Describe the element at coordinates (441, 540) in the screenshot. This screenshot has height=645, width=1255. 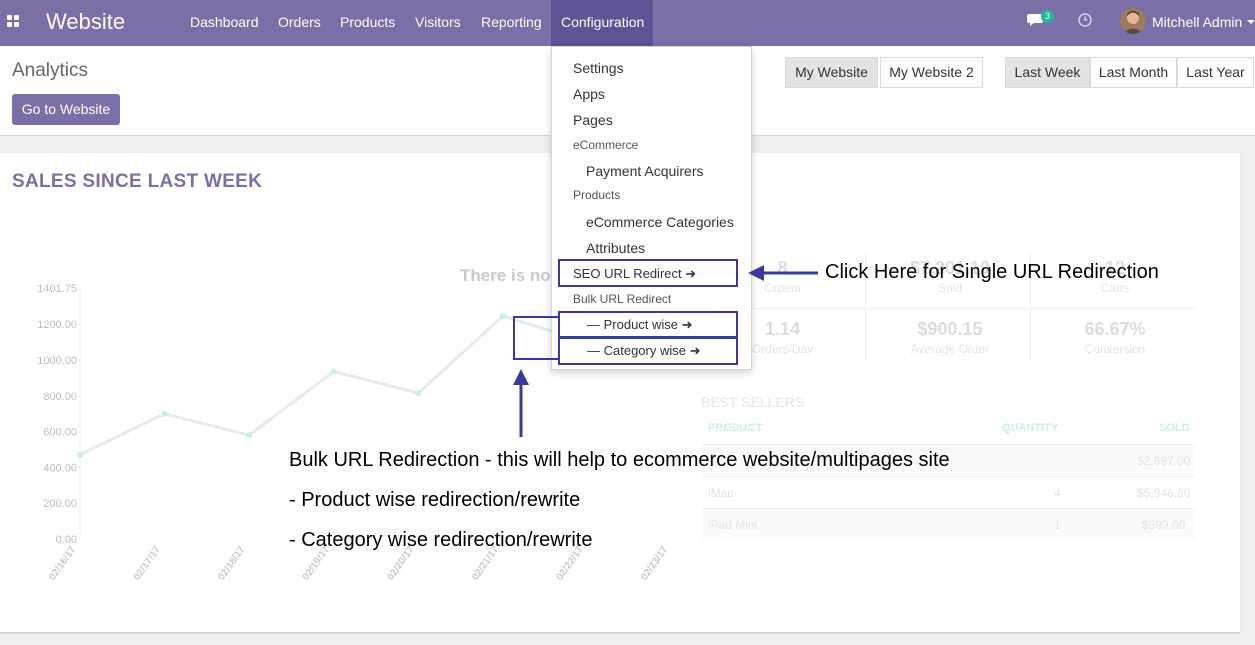
I see `bulk-category-annotation: - Category wise redirection/rewrite` at that location.